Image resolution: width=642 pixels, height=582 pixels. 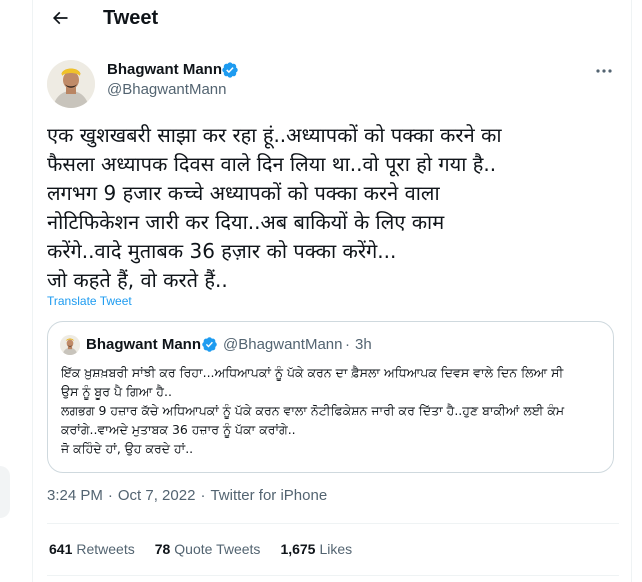 I want to click on arrow-left-icon, so click(x=60, y=18).